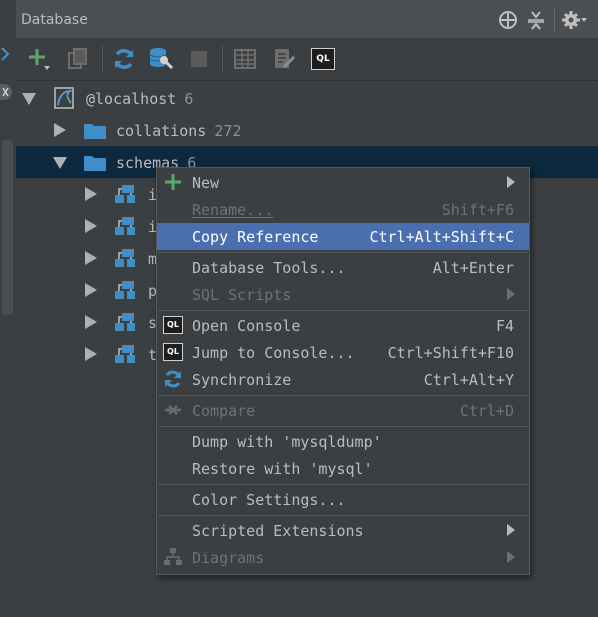  What do you see at coordinates (228, 558) in the screenshot?
I see `menu-item-label: Diagrams` at bounding box center [228, 558].